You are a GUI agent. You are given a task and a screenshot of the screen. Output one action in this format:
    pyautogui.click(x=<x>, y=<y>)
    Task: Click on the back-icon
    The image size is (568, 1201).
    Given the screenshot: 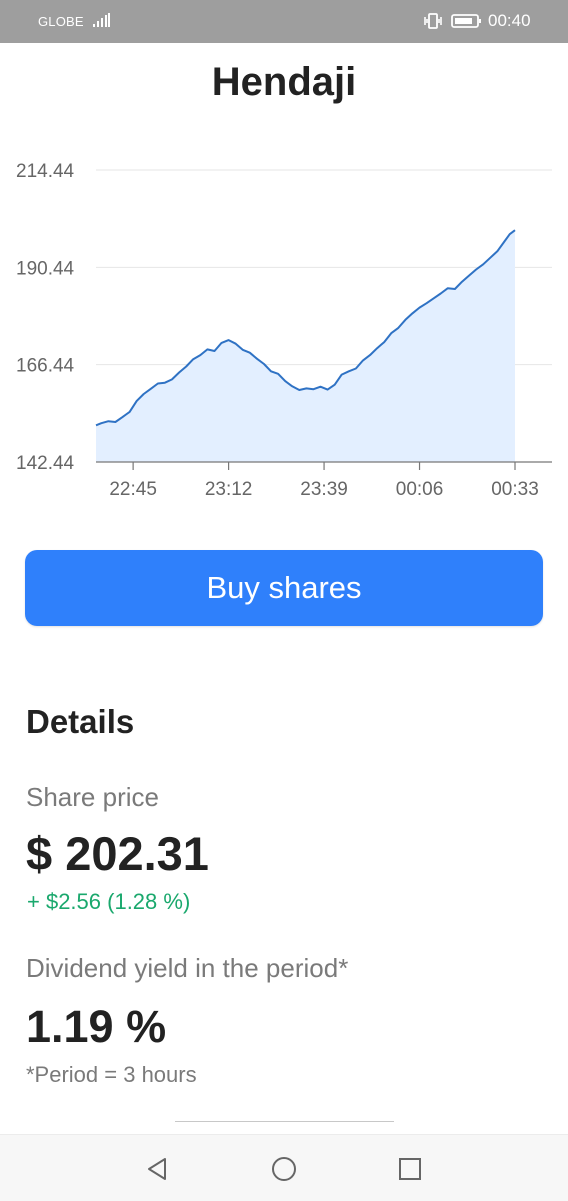 What is the action you would take?
    pyautogui.click(x=157, y=1171)
    